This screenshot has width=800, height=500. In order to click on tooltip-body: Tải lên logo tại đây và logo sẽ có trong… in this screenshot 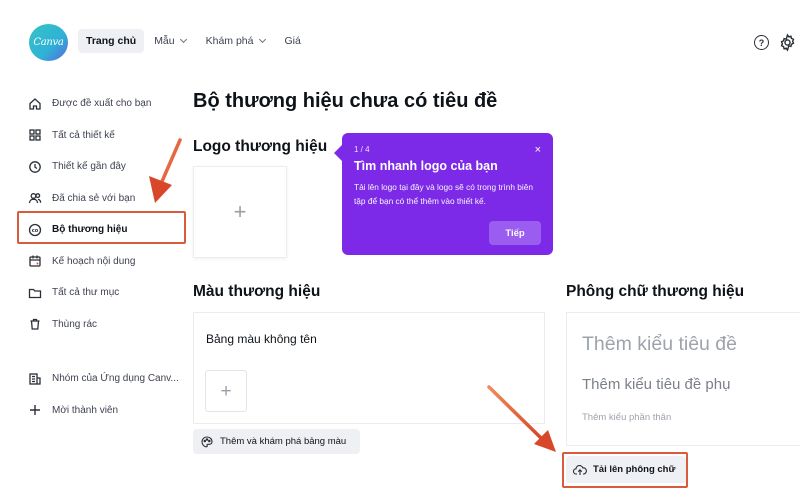, I will do `click(443, 194)`.